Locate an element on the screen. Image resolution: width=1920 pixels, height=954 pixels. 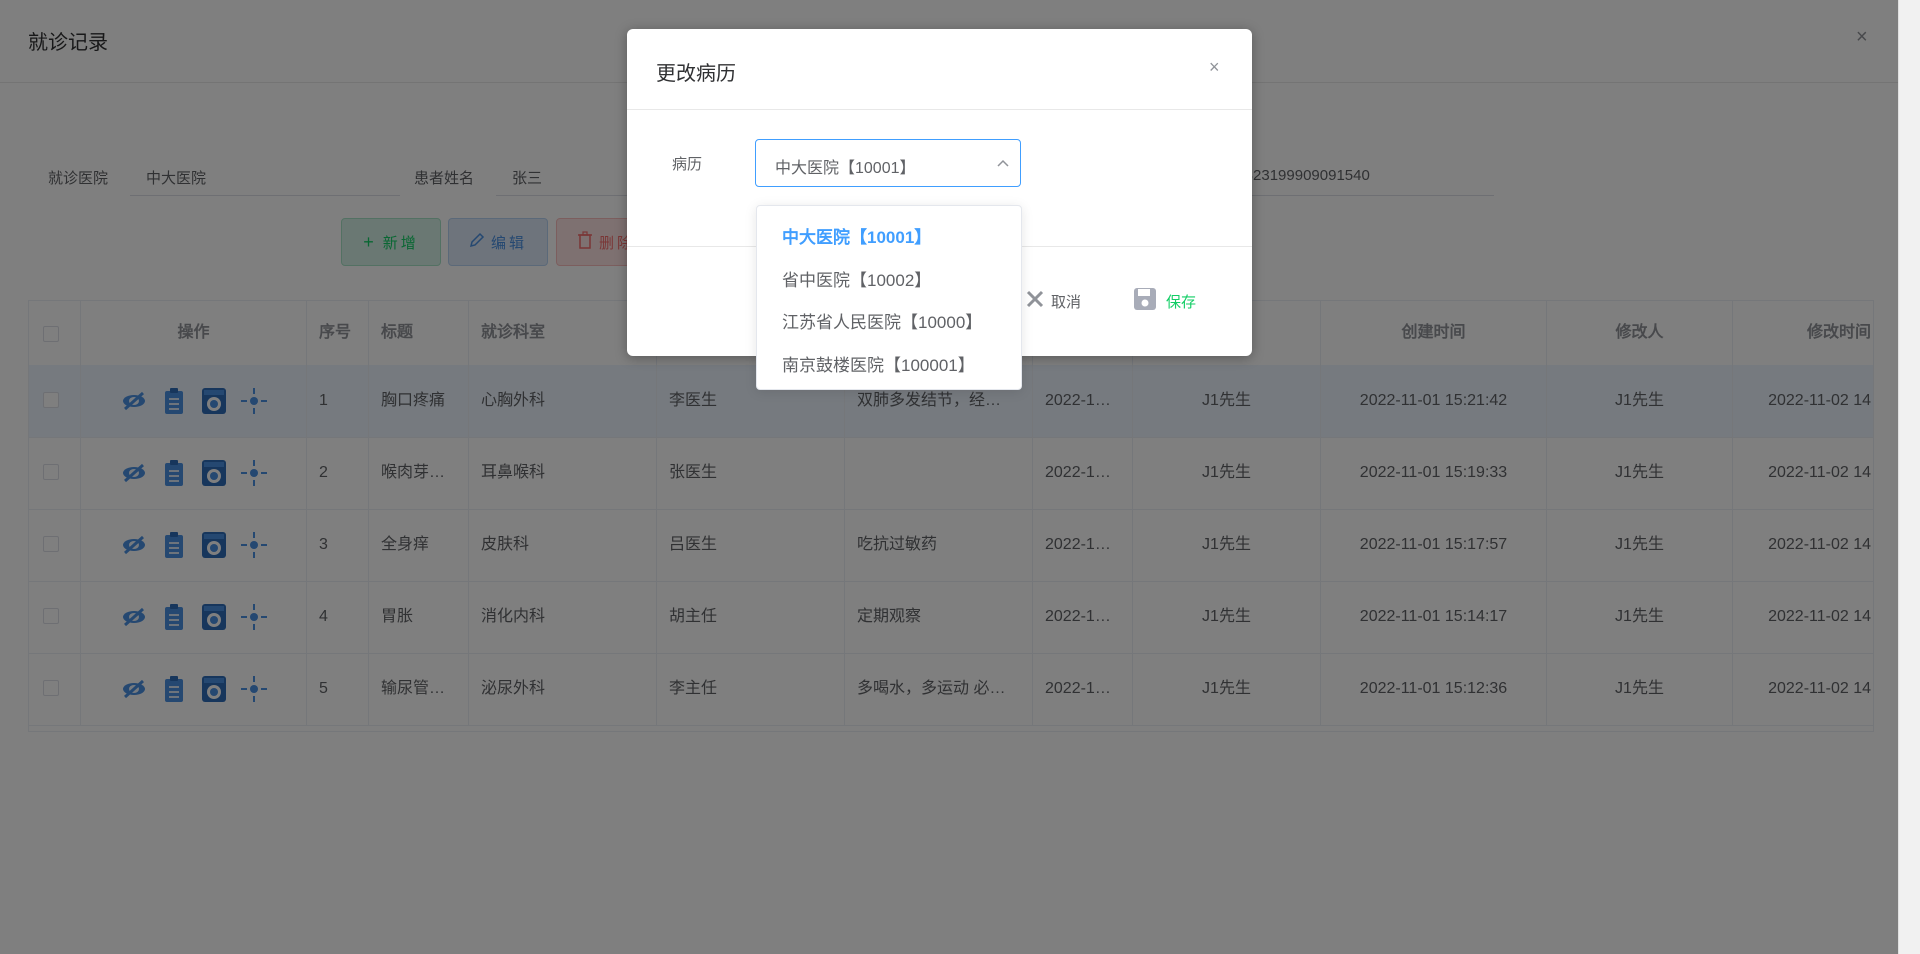
save-button-label: 保存 is located at coordinates (1181, 302).